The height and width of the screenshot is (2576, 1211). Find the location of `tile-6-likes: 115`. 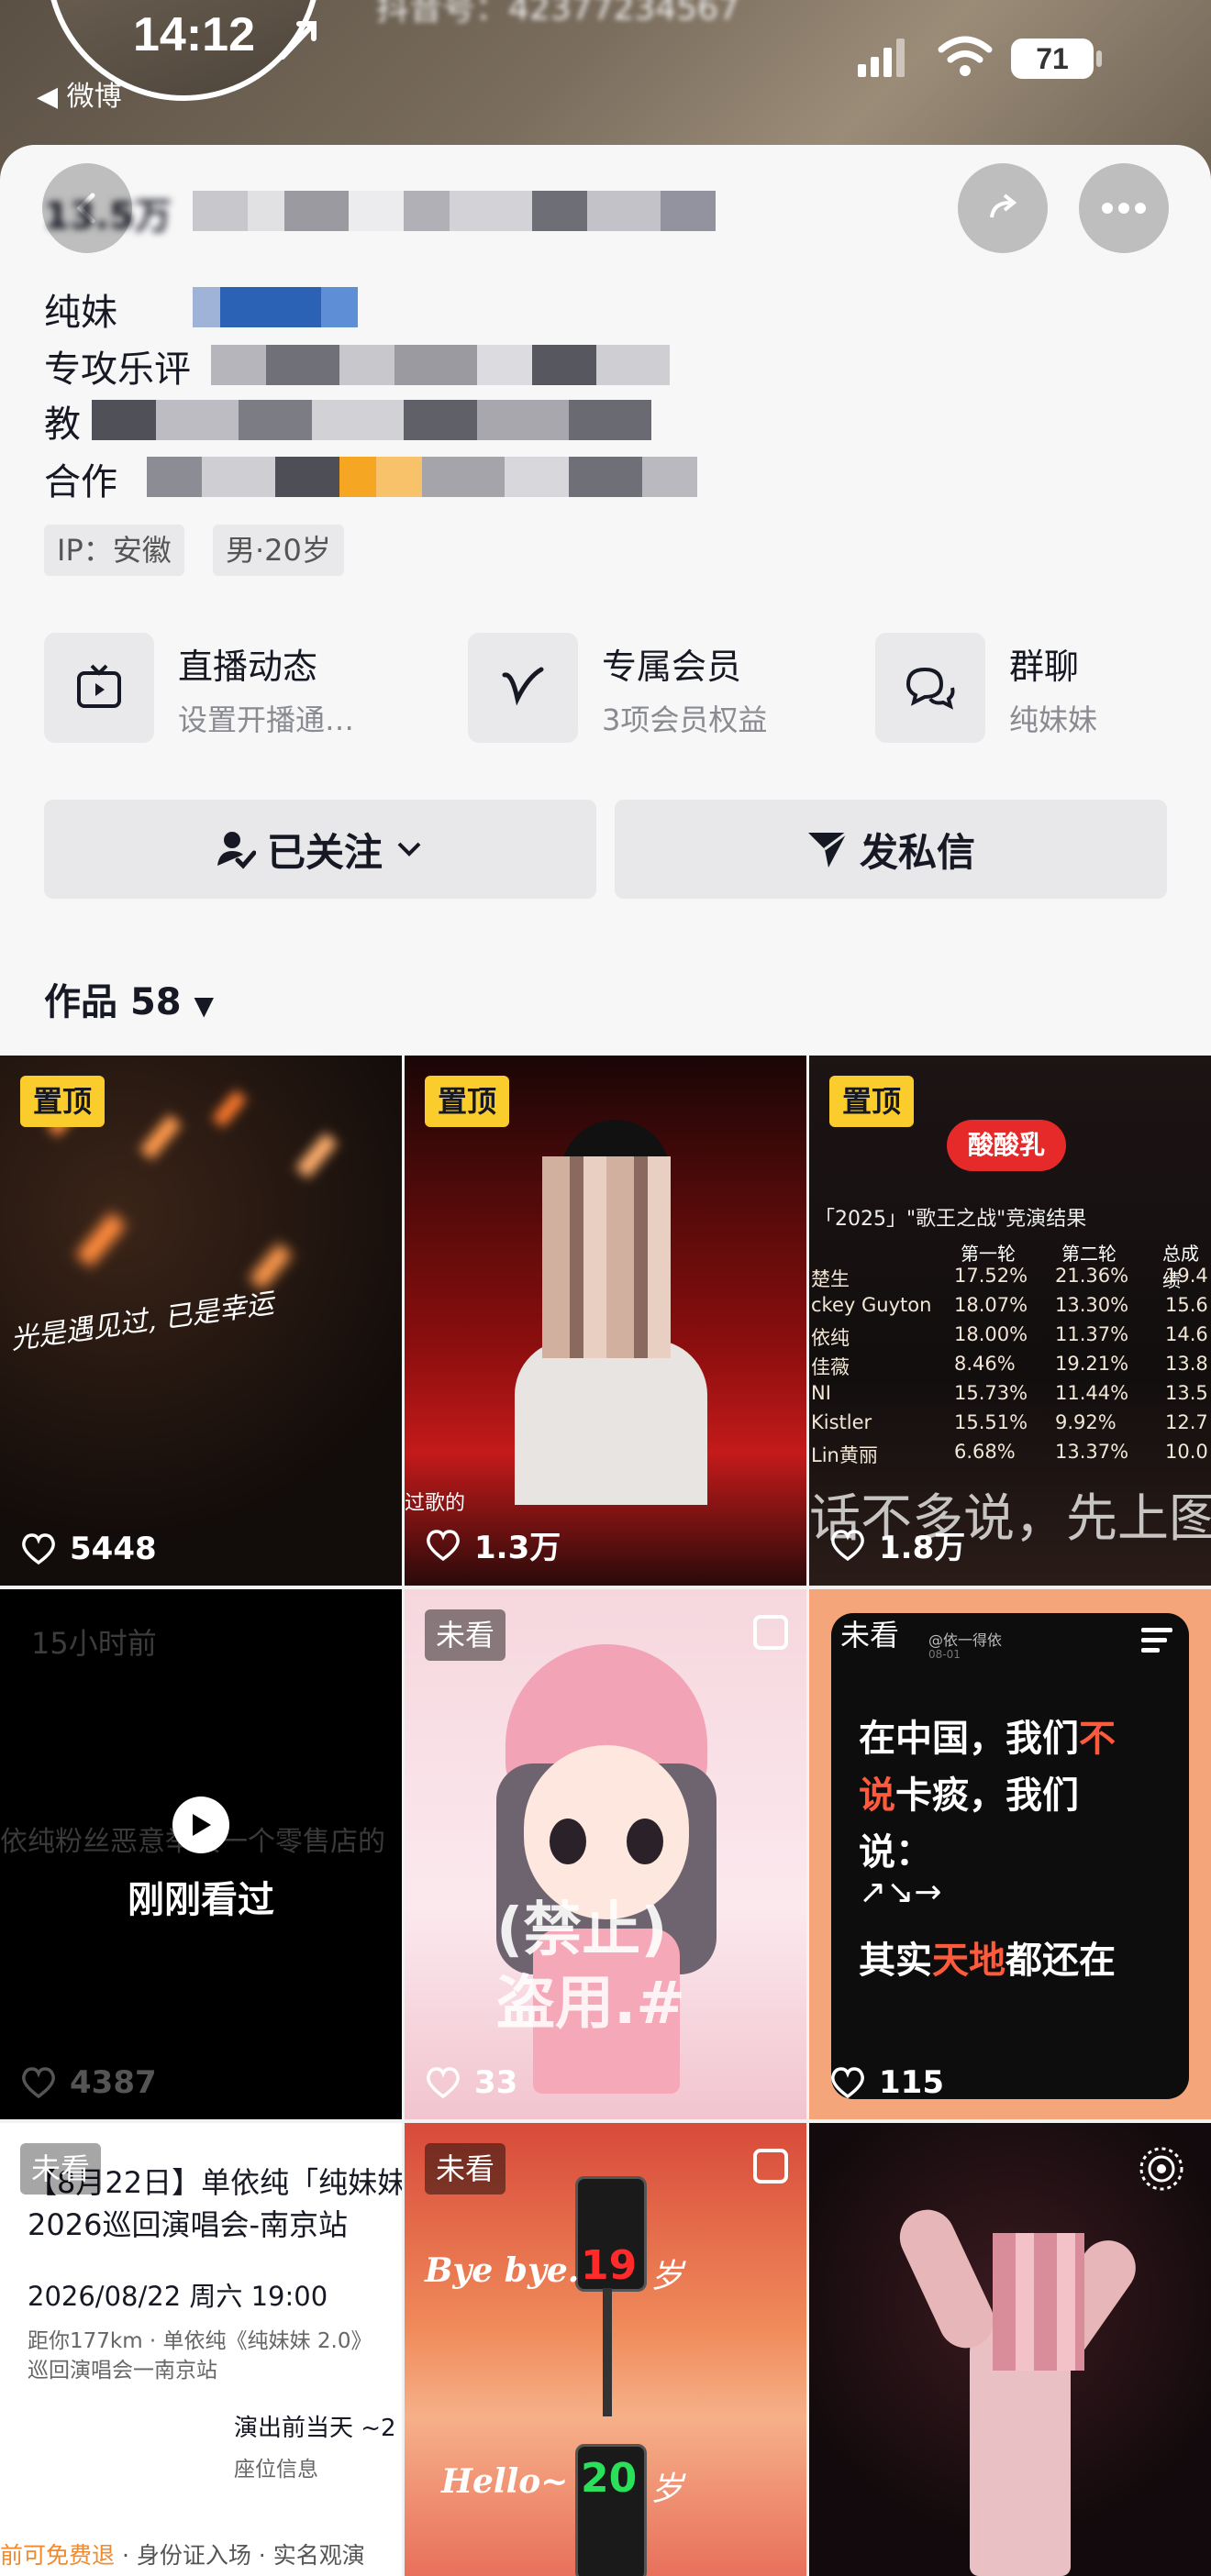

tile-6-likes: 115 is located at coordinates (887, 2082).